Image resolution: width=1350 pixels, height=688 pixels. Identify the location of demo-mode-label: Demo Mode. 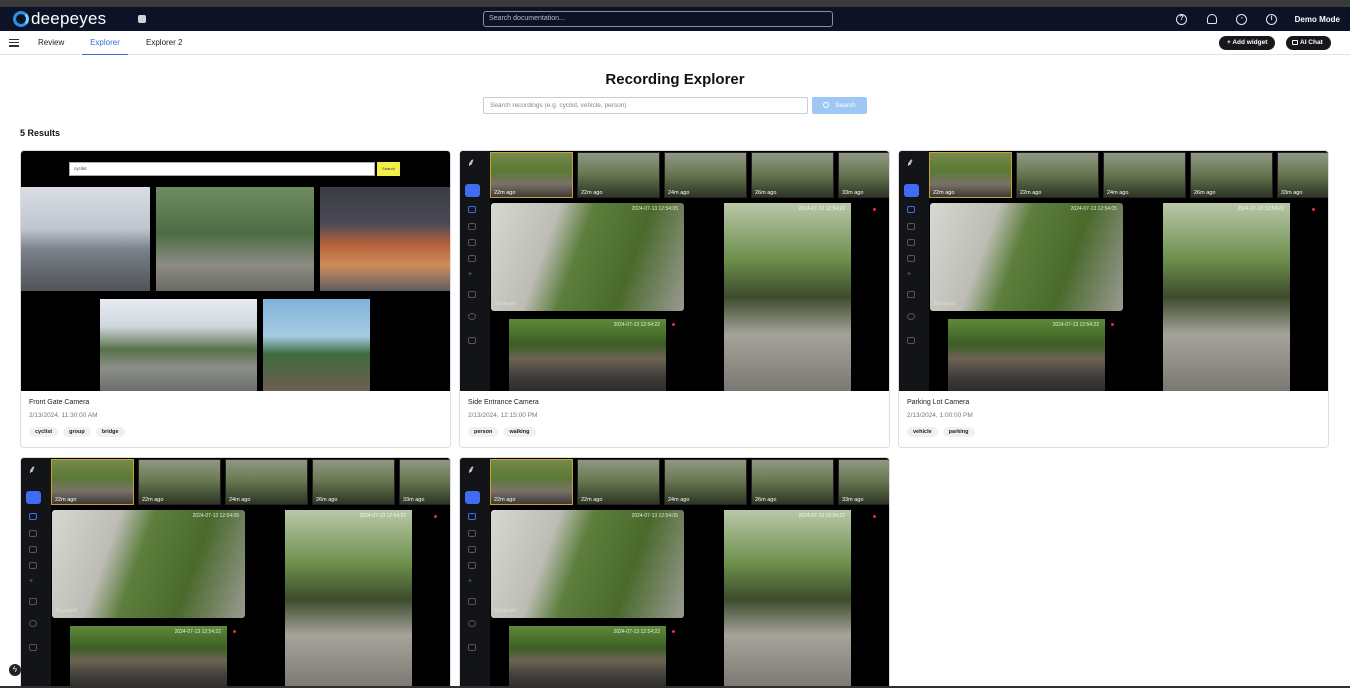
(1317, 19).